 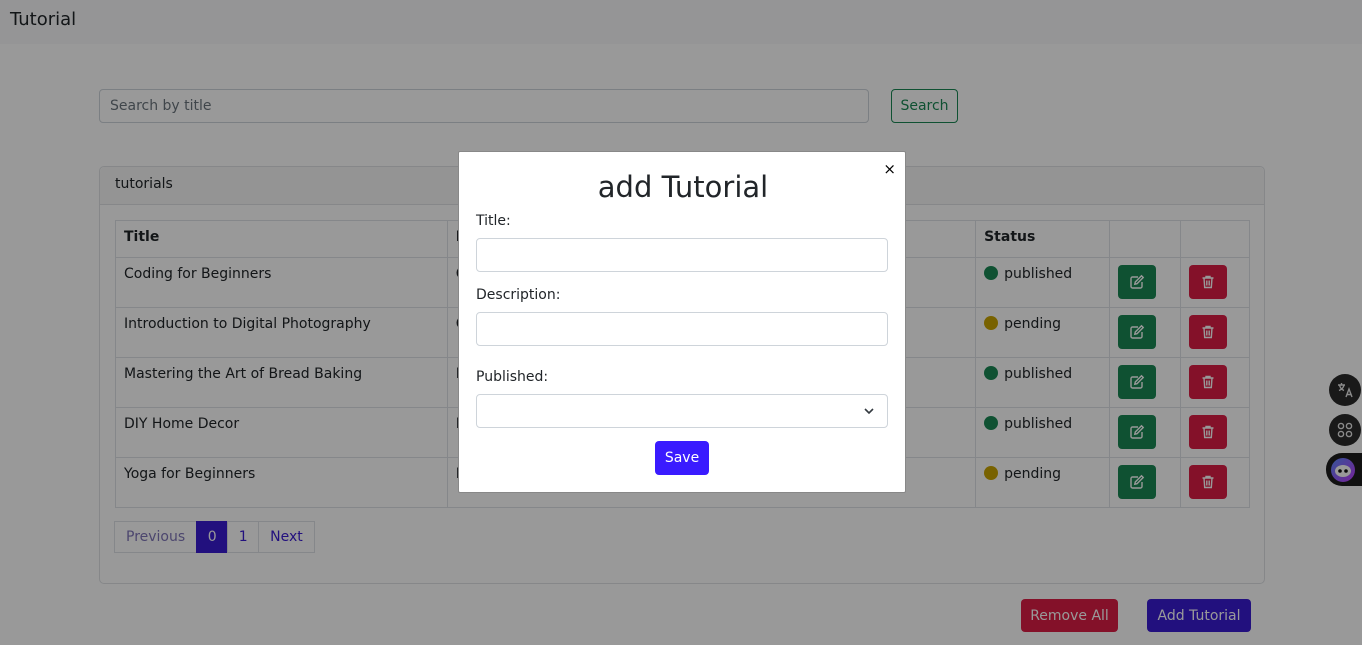 I want to click on chevron-down-icon, so click(x=869, y=411).